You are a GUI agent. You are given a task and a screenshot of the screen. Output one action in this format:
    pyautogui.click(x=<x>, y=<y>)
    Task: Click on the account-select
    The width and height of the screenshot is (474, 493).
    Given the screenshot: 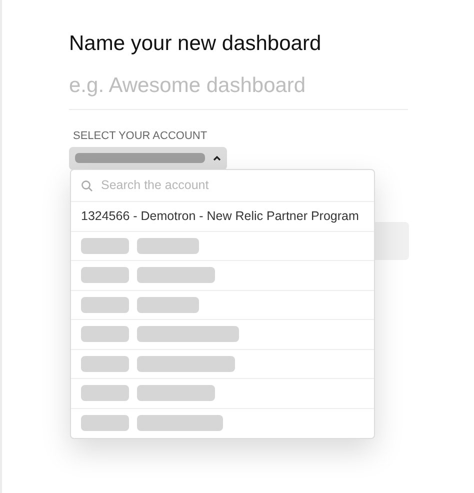 What is the action you would take?
    pyautogui.click(x=148, y=158)
    